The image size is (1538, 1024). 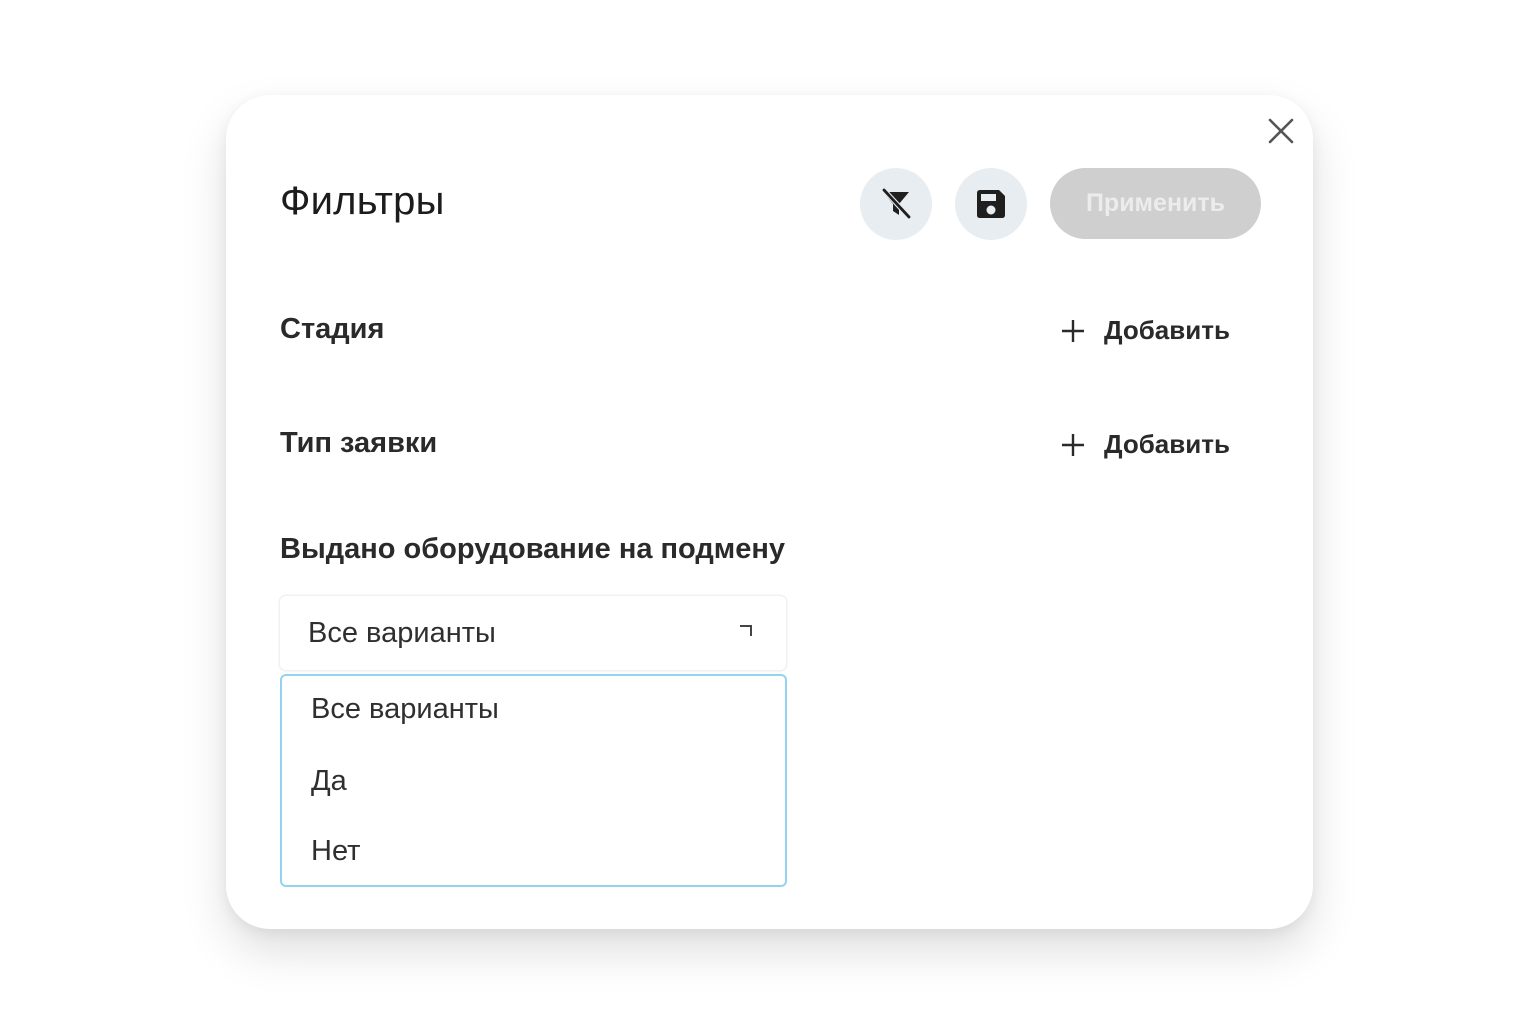 What do you see at coordinates (329, 781) in the screenshot?
I see `option-yes: Да` at bounding box center [329, 781].